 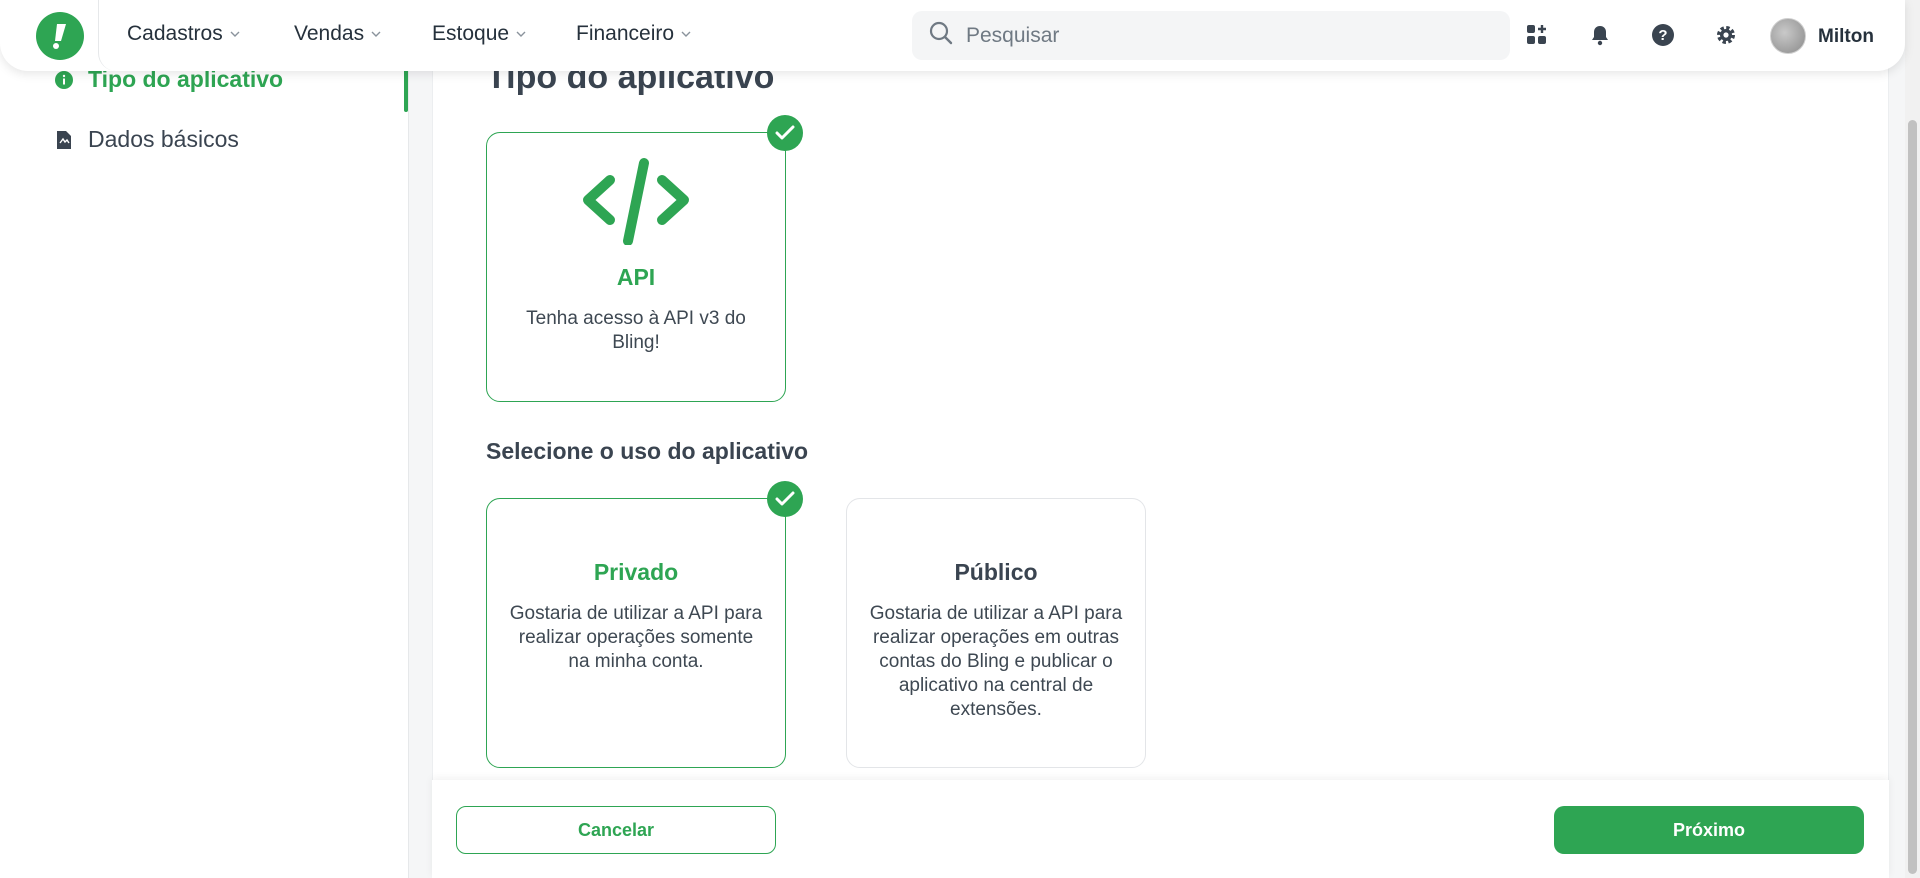 I want to click on avatar, so click(x=1788, y=36).